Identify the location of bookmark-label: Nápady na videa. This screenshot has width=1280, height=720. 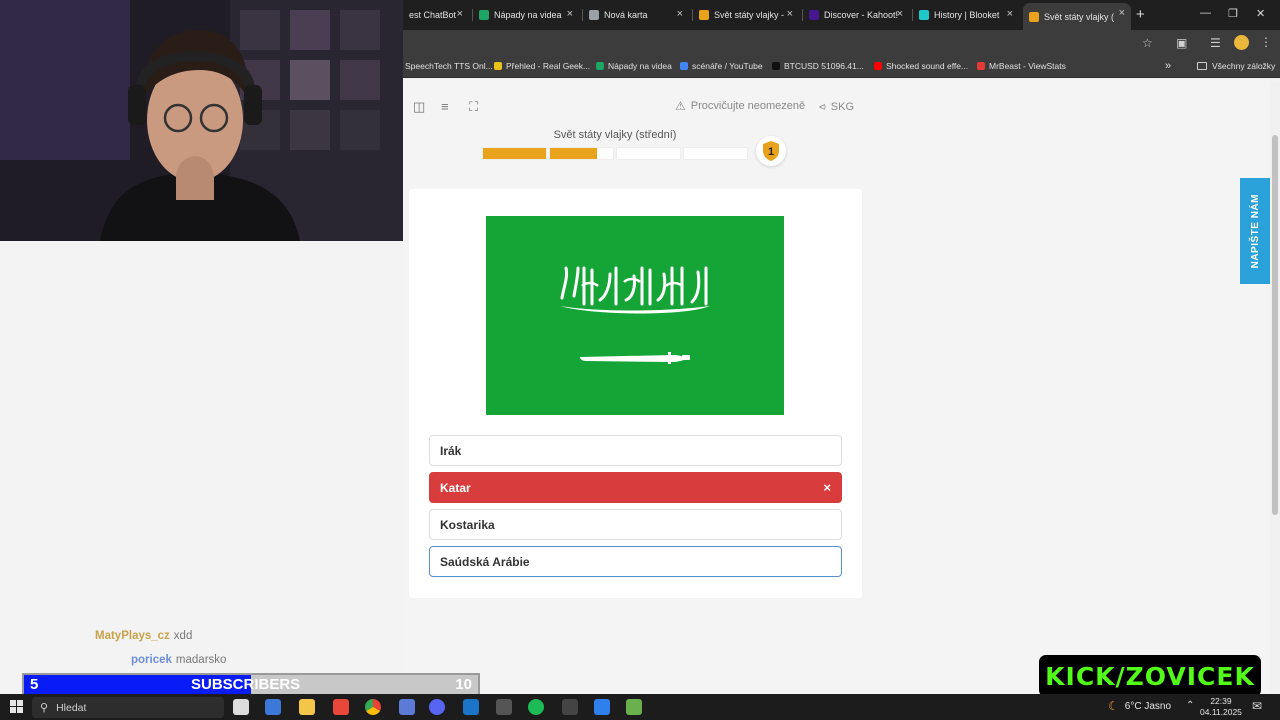
(640, 66).